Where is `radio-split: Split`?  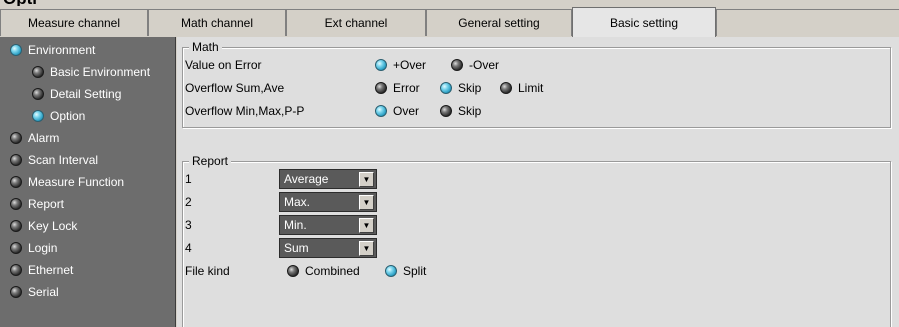 radio-split: Split is located at coordinates (405, 271).